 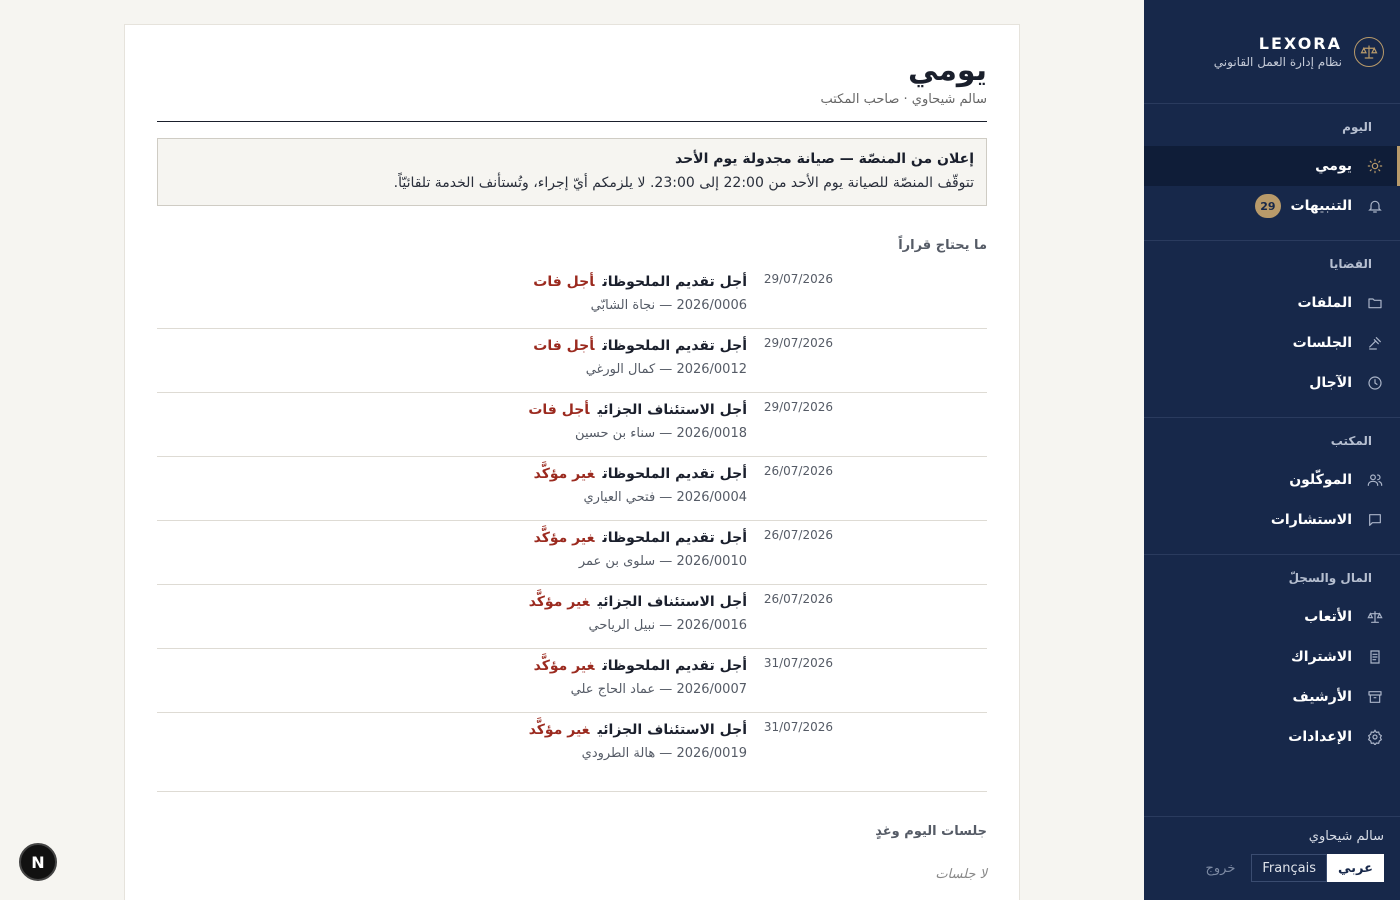 I want to click on bell-icon, so click(x=1375, y=206).